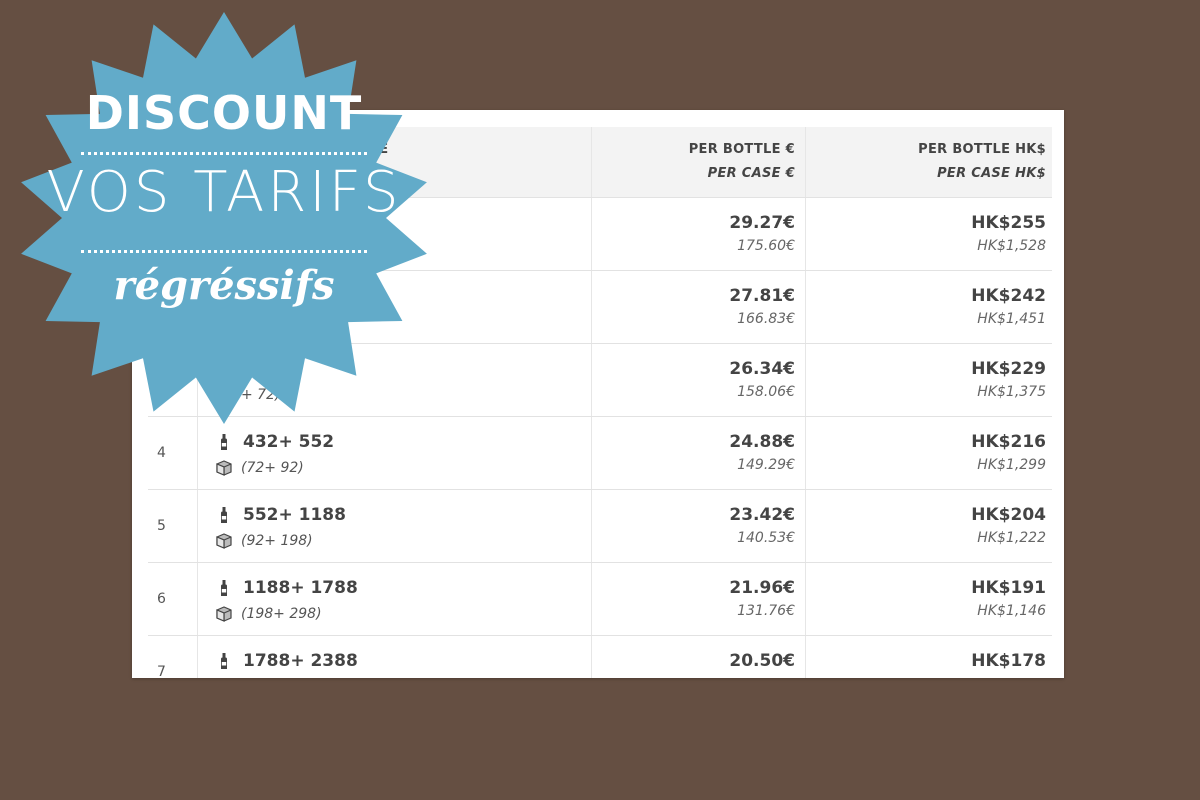 The width and height of the screenshot is (1200, 800). Describe the element at coordinates (699, 599) in the screenshot. I see `eur-price-cell: 21.96€ 131.76€` at that location.